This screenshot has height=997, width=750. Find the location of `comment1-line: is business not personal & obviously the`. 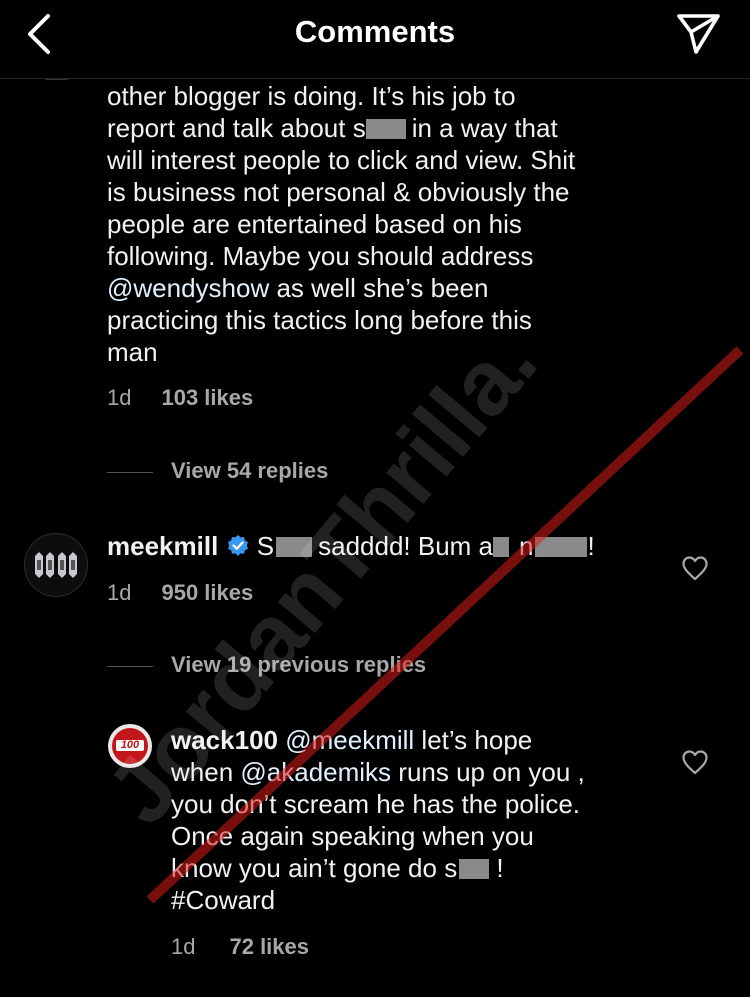

comment1-line: is business not personal & obviously the is located at coordinates (338, 192).